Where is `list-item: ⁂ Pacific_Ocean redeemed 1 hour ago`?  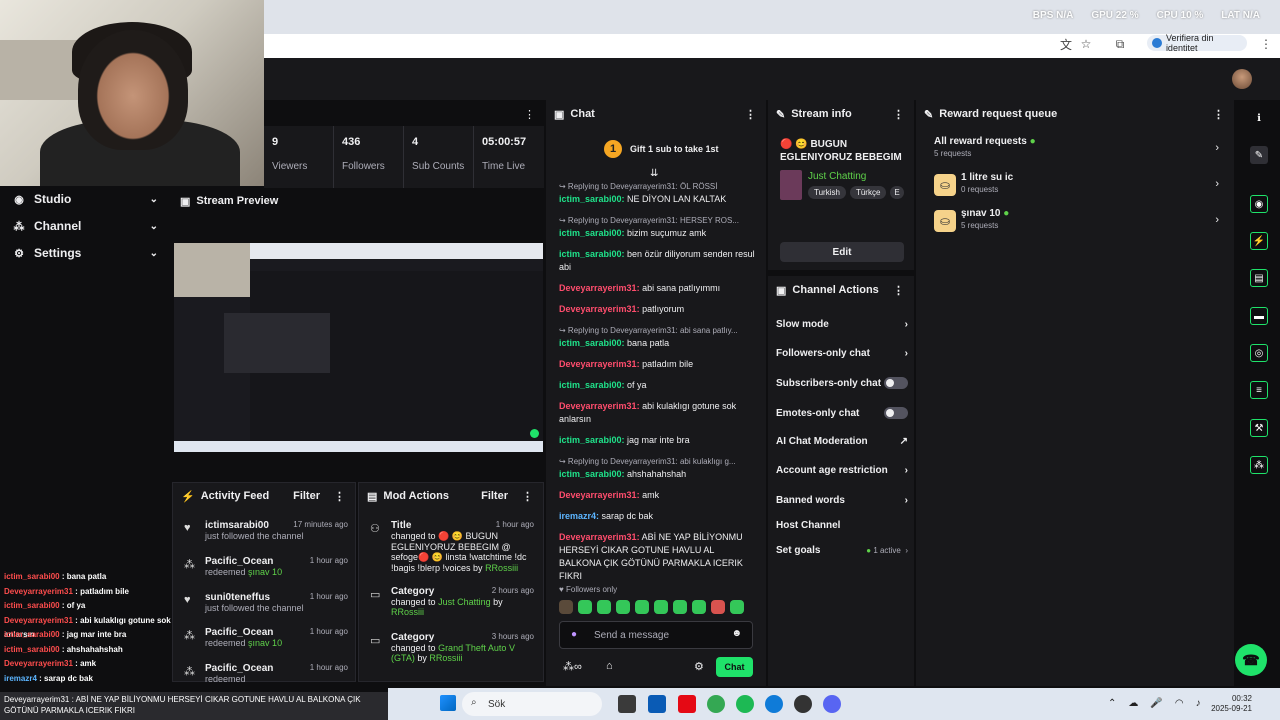
list-item: ⁂ Pacific_Ocean redeemed 1 hour ago is located at coordinates (264, 673).